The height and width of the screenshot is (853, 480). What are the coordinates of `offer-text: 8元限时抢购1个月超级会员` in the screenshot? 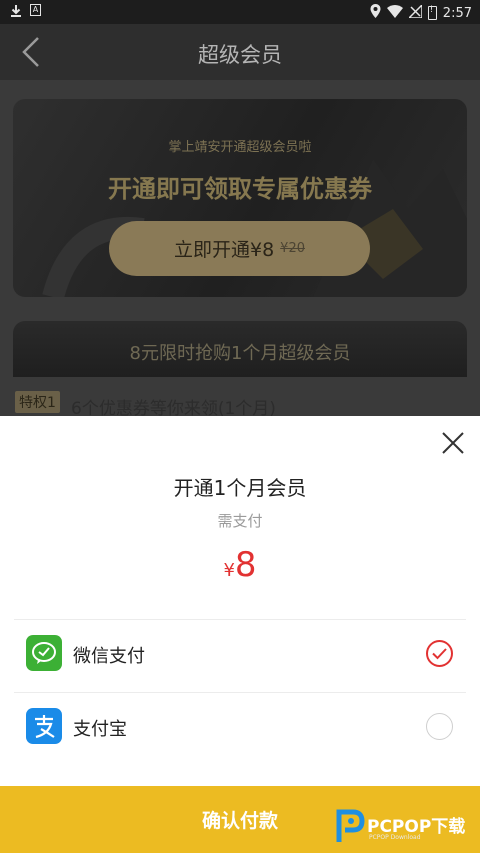 It's located at (240, 353).